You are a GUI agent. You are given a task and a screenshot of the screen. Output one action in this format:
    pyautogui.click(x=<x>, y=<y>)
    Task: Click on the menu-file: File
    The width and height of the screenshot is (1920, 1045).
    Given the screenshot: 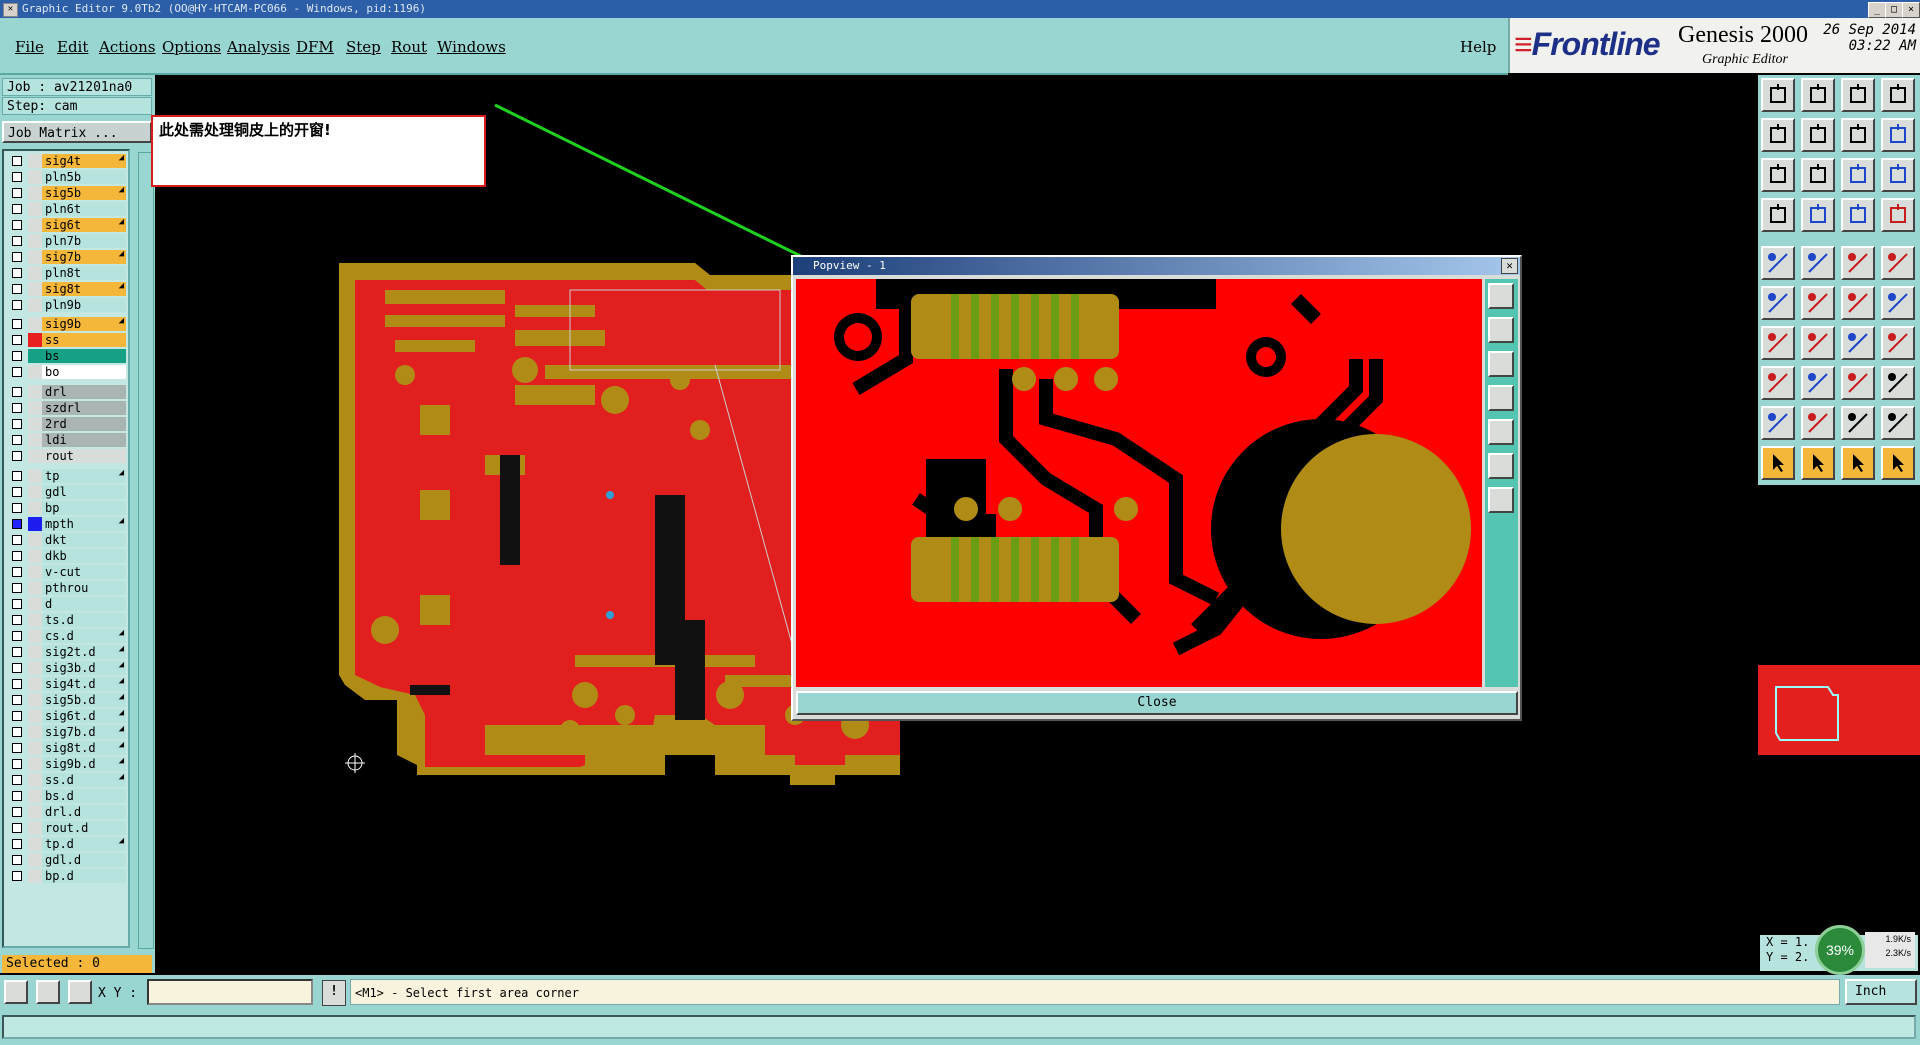 What is the action you would take?
    pyautogui.click(x=29, y=47)
    